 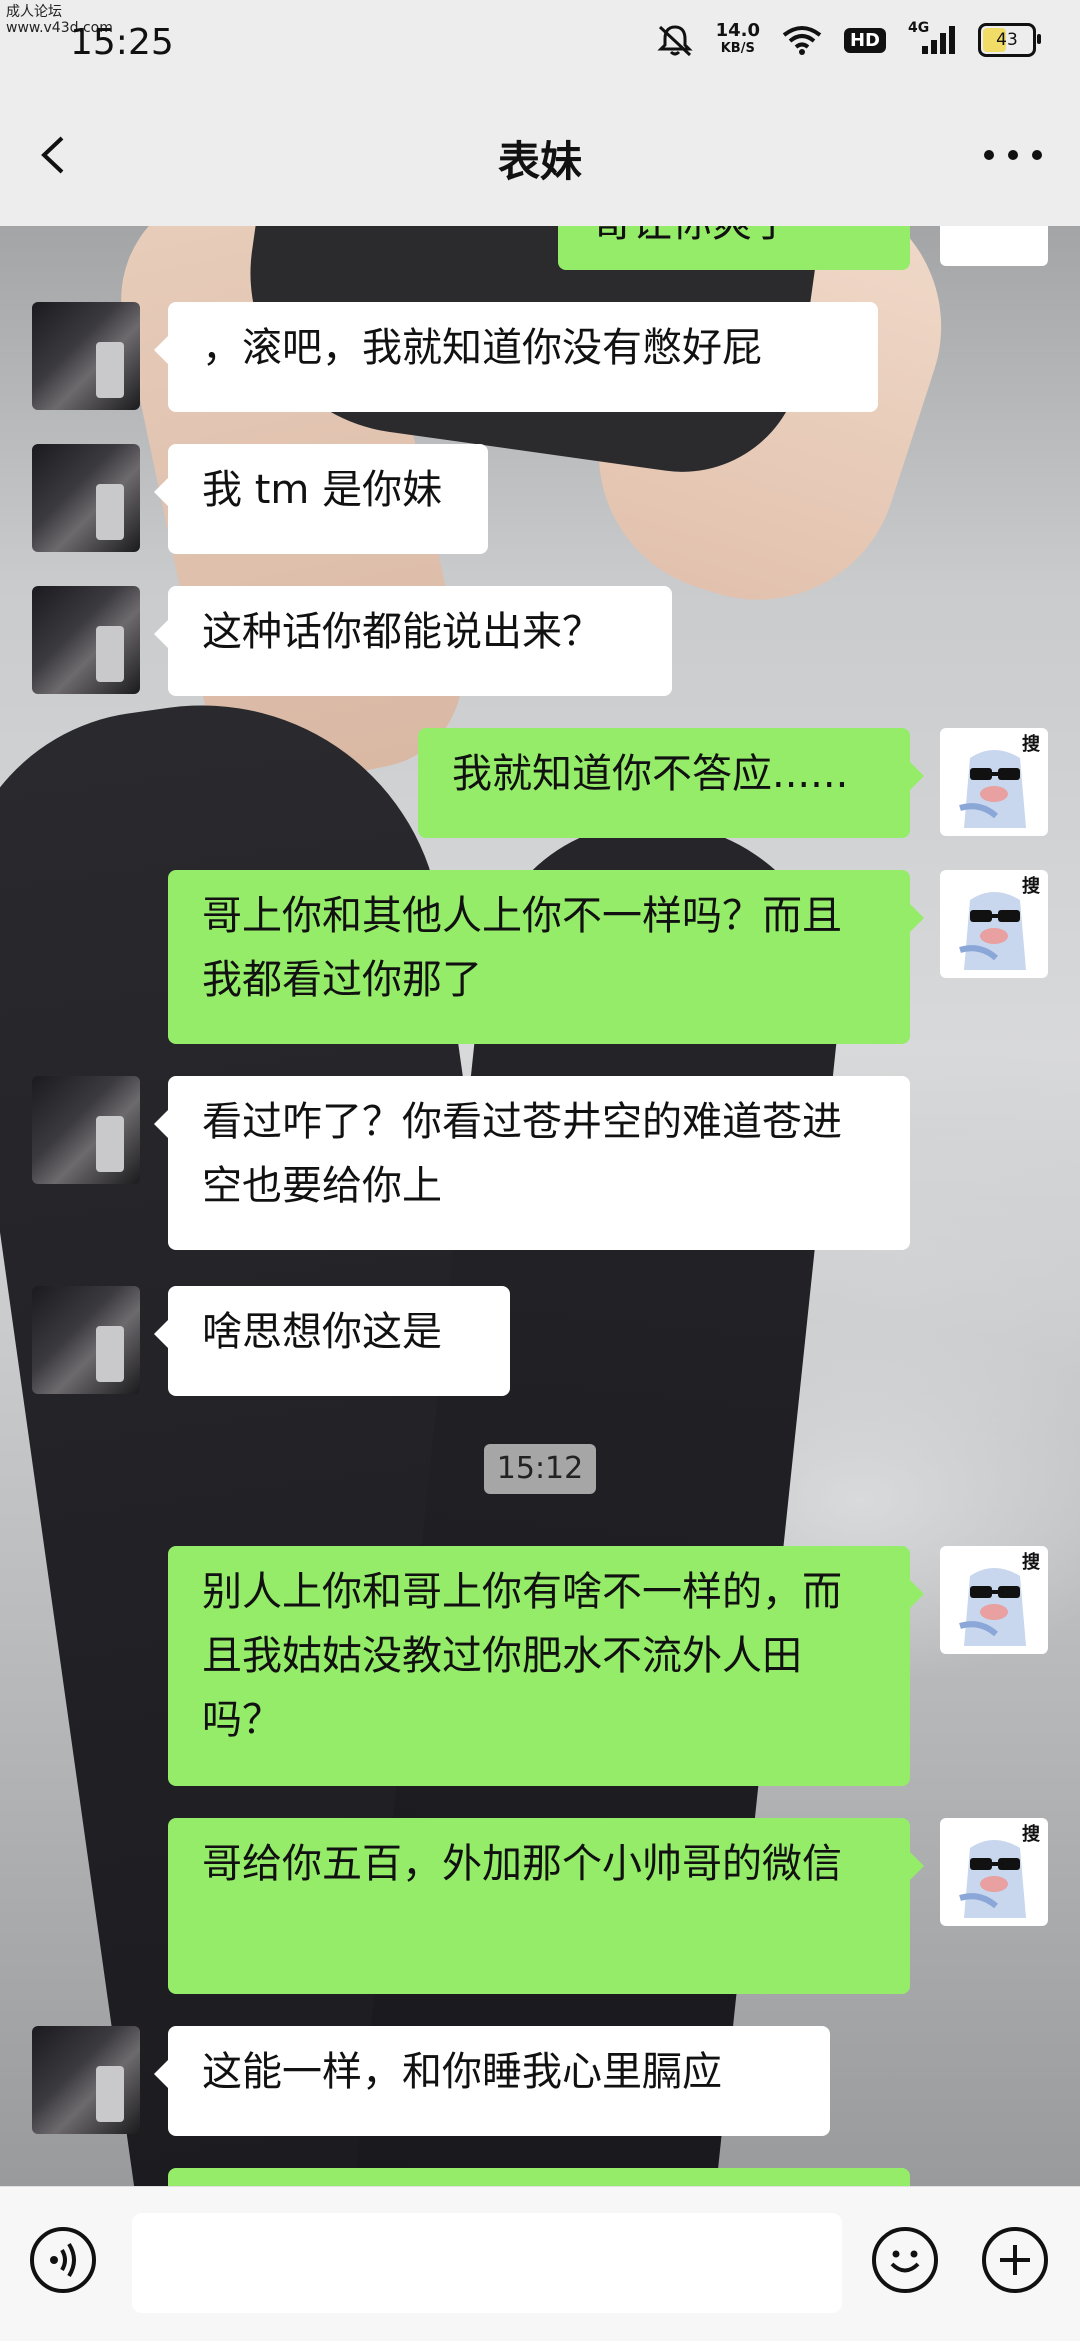 I want to click on more-options-icon, so click(x=1013, y=155).